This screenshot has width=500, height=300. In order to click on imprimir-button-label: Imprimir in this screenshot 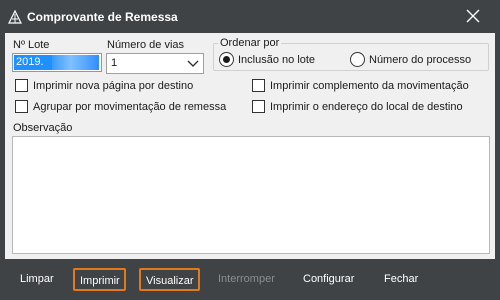, I will do `click(100, 281)`.